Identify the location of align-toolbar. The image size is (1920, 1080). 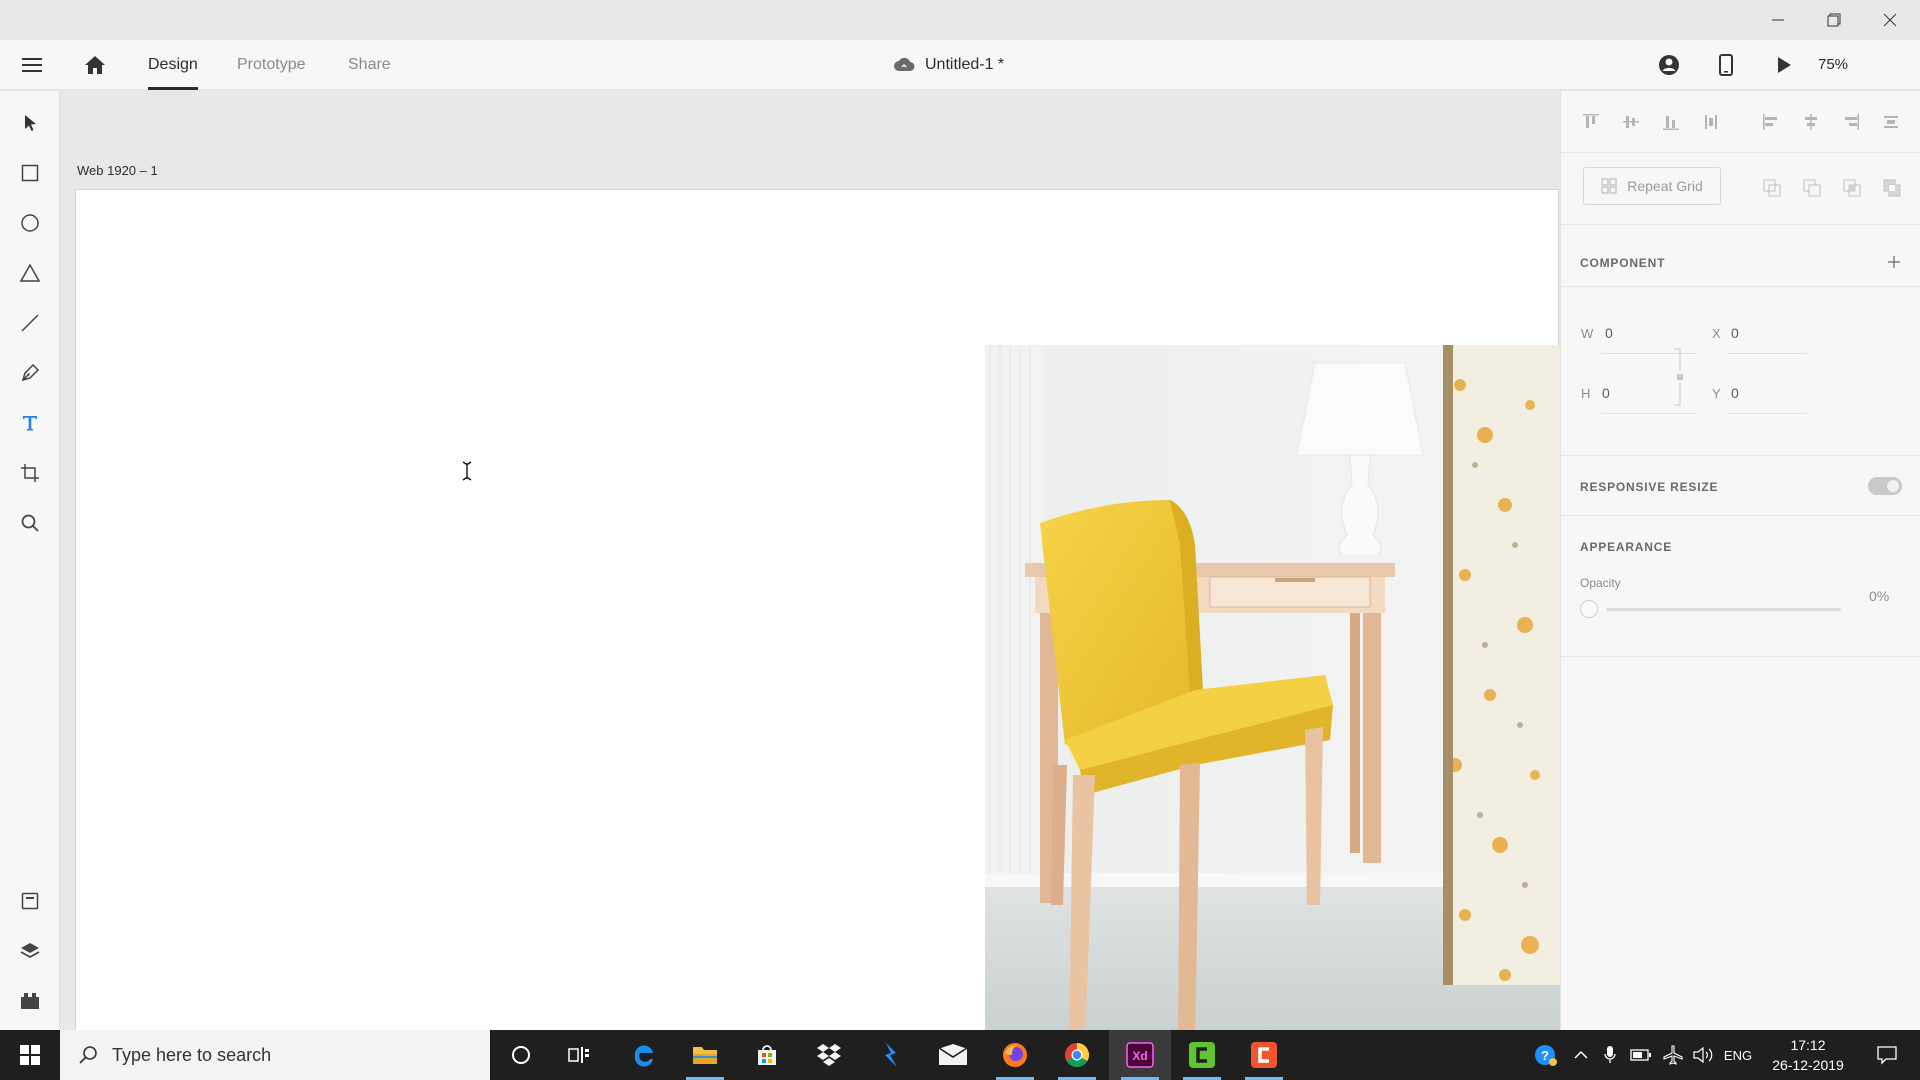
(1740, 122).